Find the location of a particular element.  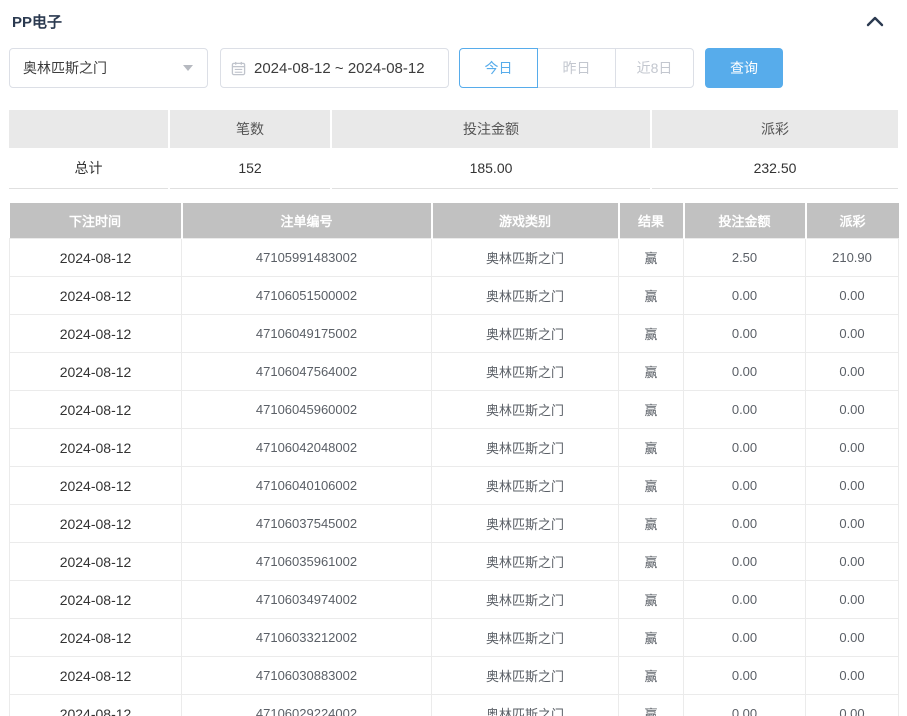

records-col-game-category: 游戏类别 is located at coordinates (525, 220).